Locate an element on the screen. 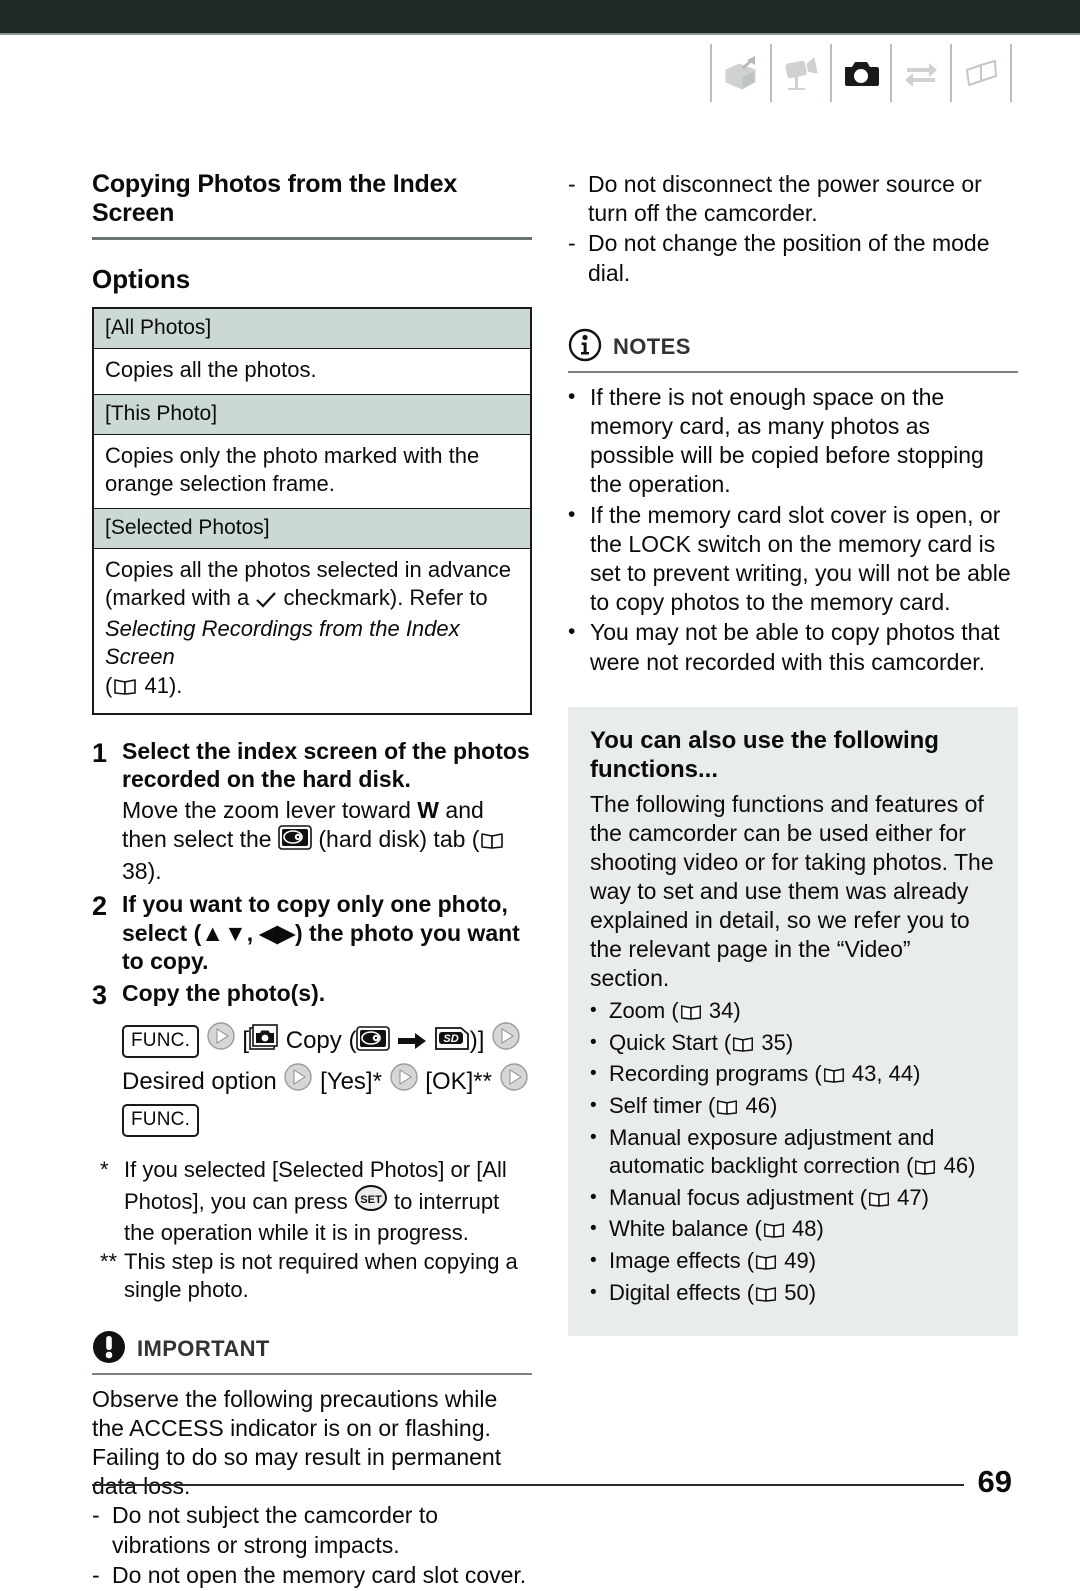 Image resolution: width=1080 pixels, height=1591 pixels. info-icon is located at coordinates (585, 347).